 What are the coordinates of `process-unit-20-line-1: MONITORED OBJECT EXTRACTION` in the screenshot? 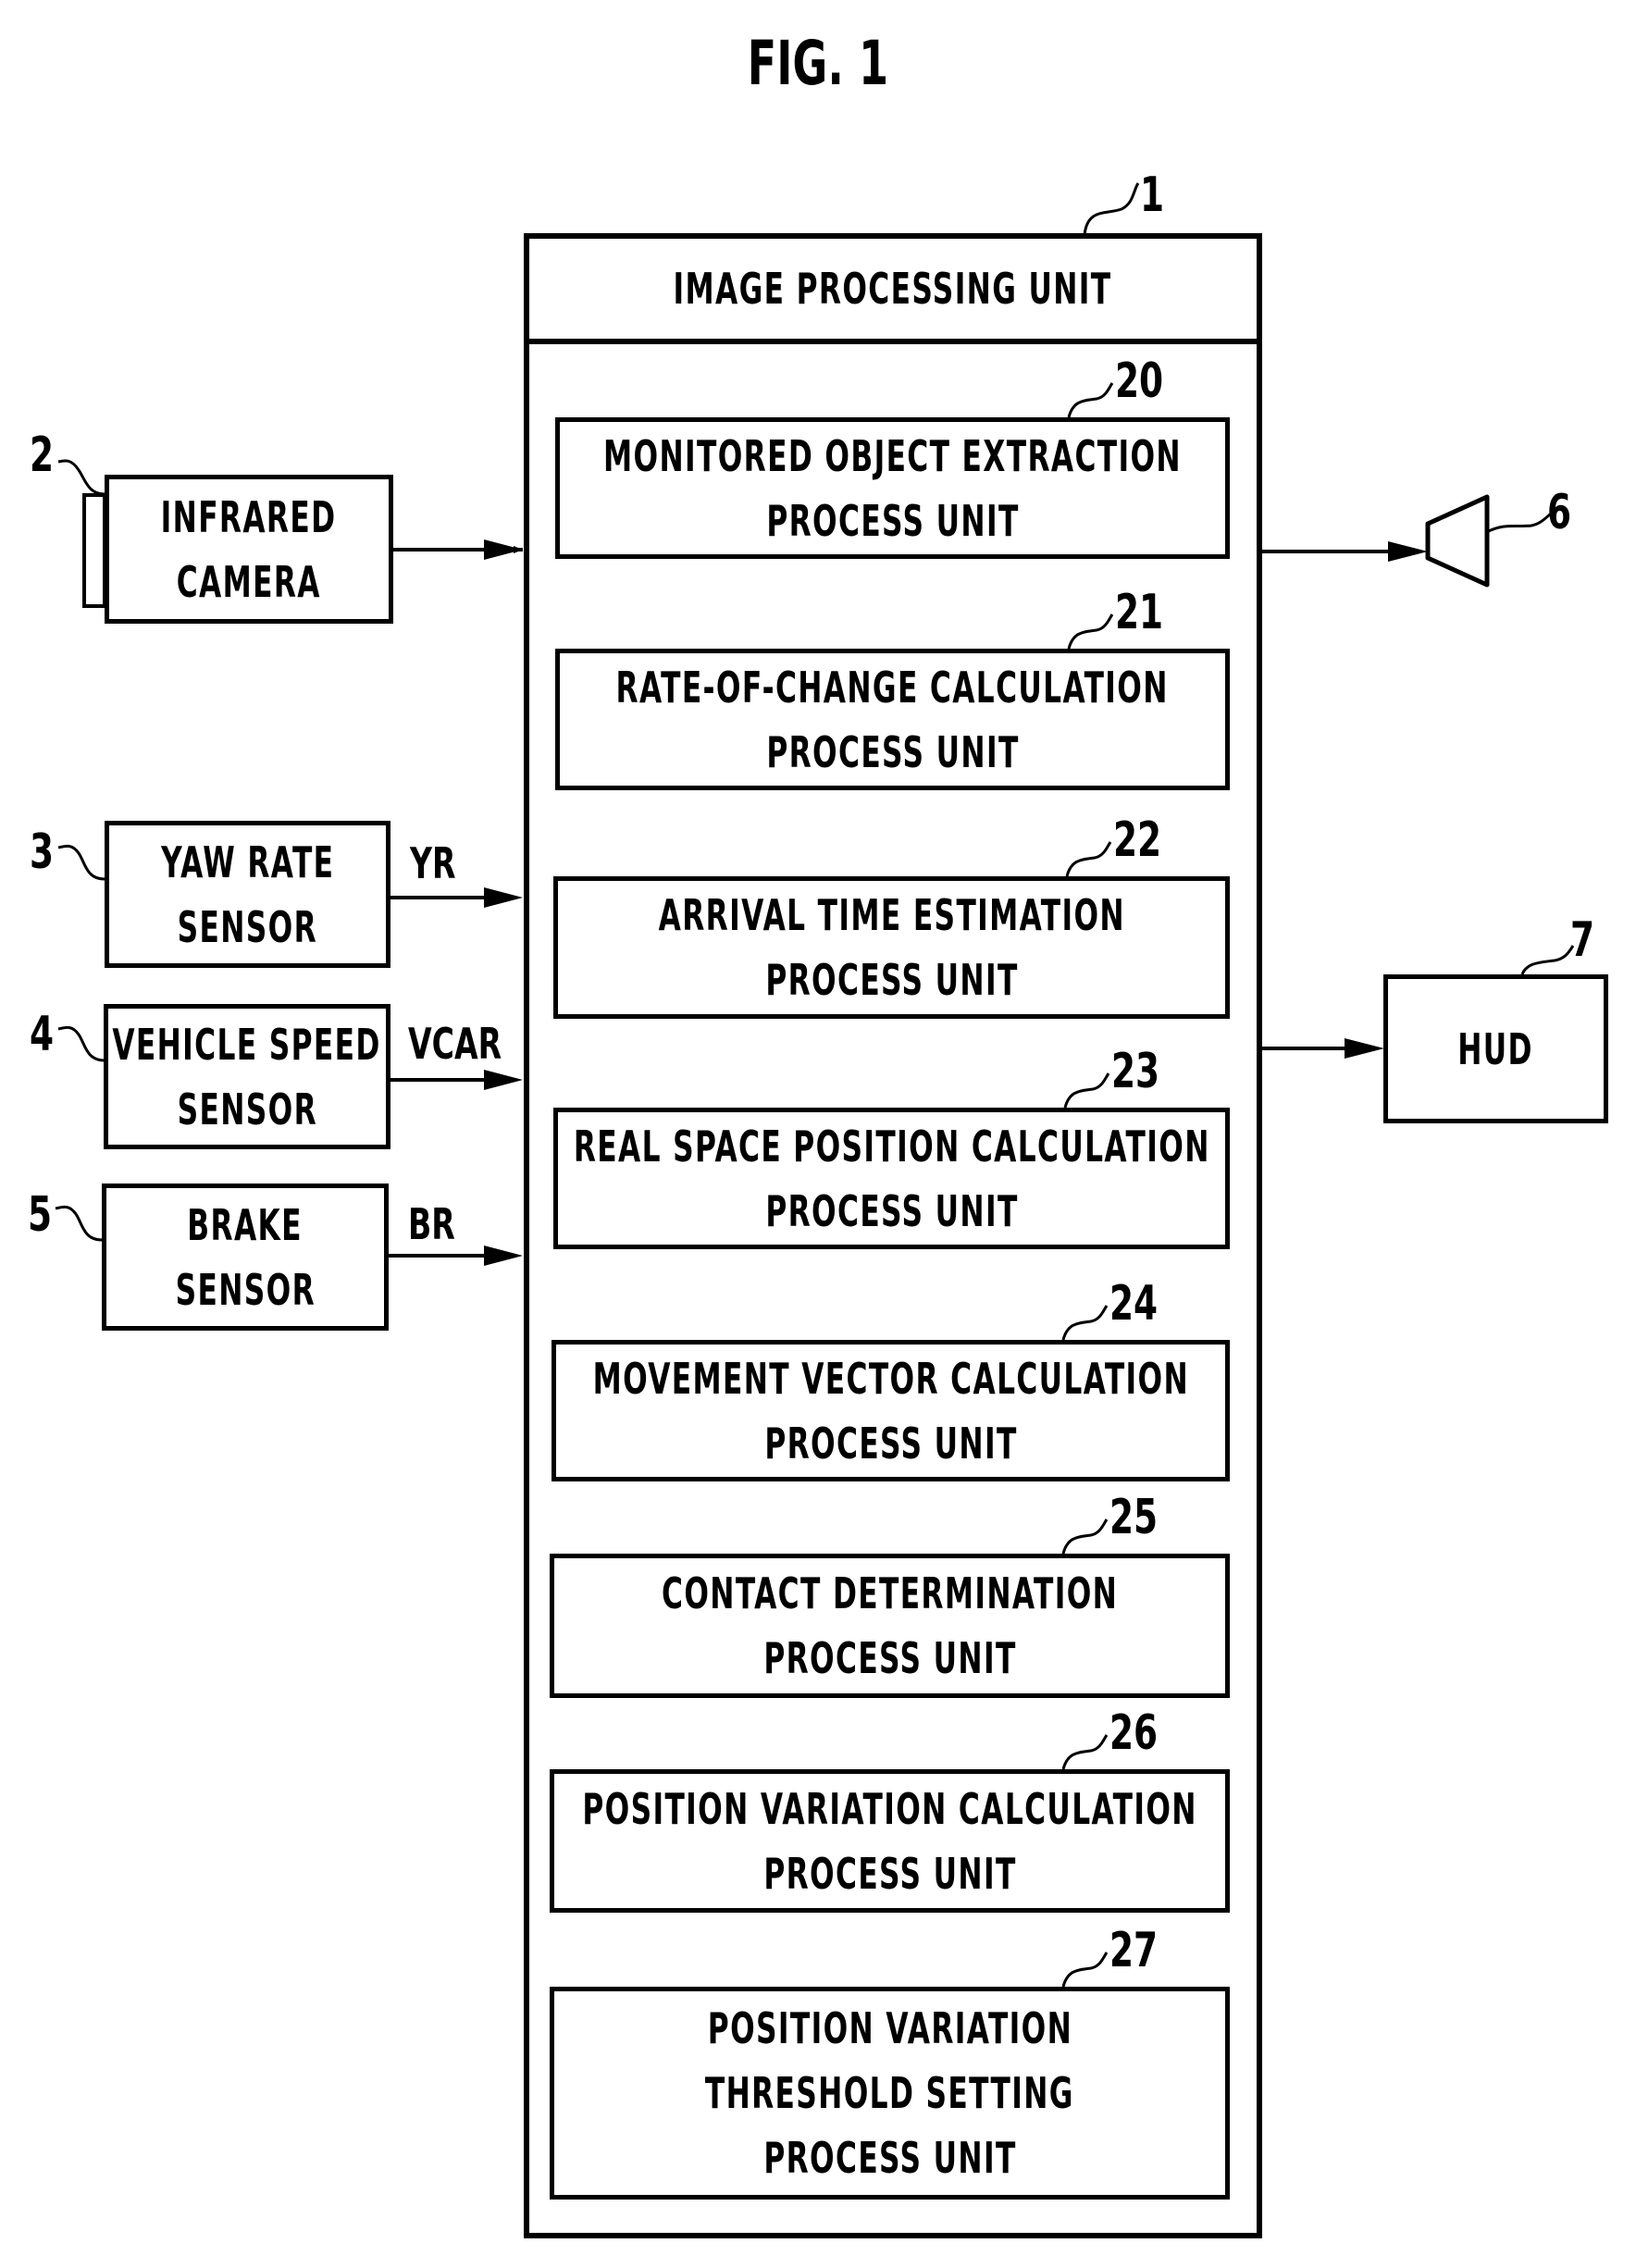 It's located at (892, 455).